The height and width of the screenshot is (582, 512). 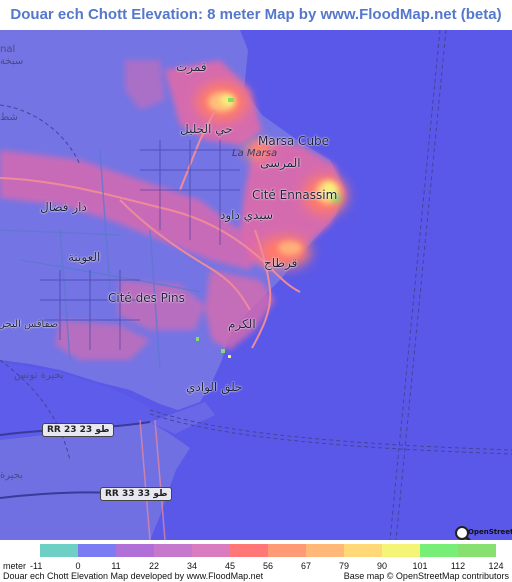 What do you see at coordinates (84, 257) in the screenshot?
I see `place-aouina: العوينة` at bounding box center [84, 257].